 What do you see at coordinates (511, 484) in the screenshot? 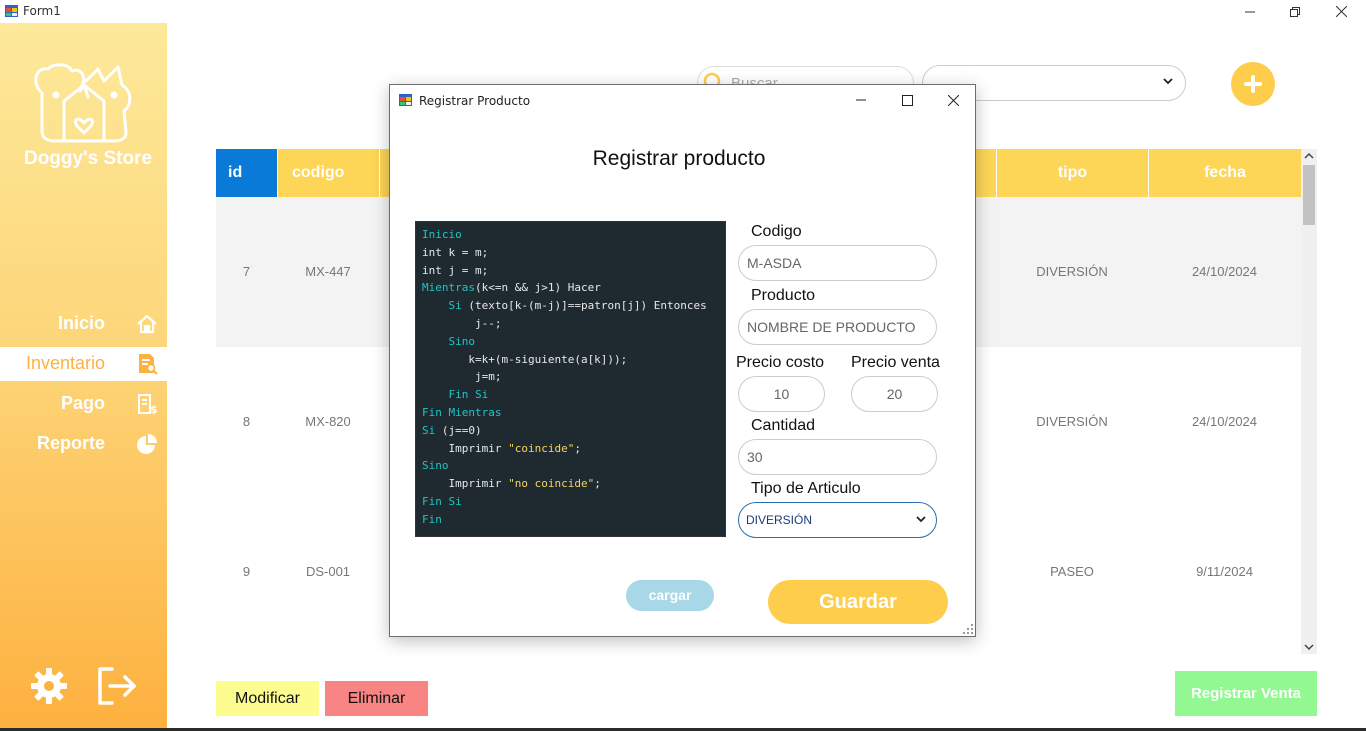
I see `code-line: Imprimir "no coincide";` at bounding box center [511, 484].